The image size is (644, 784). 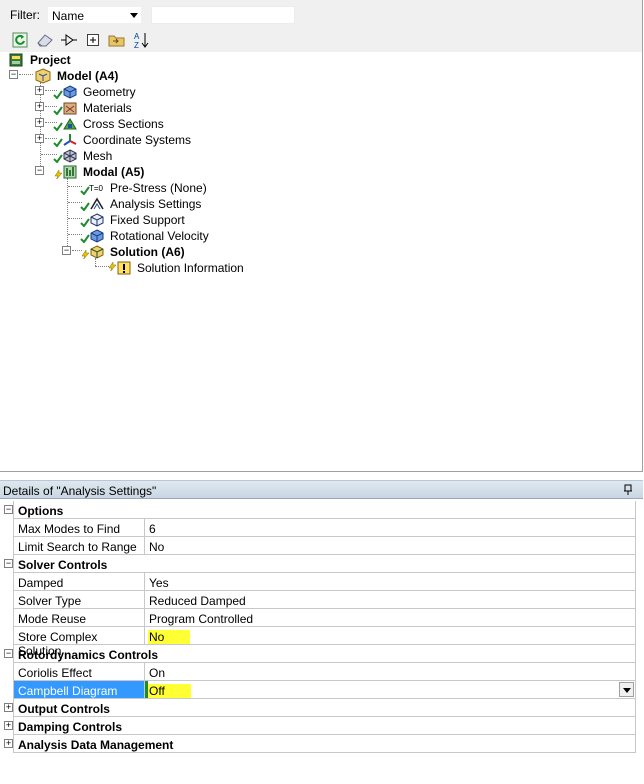 What do you see at coordinates (124, 268) in the screenshot?
I see `solution-information-icon` at bounding box center [124, 268].